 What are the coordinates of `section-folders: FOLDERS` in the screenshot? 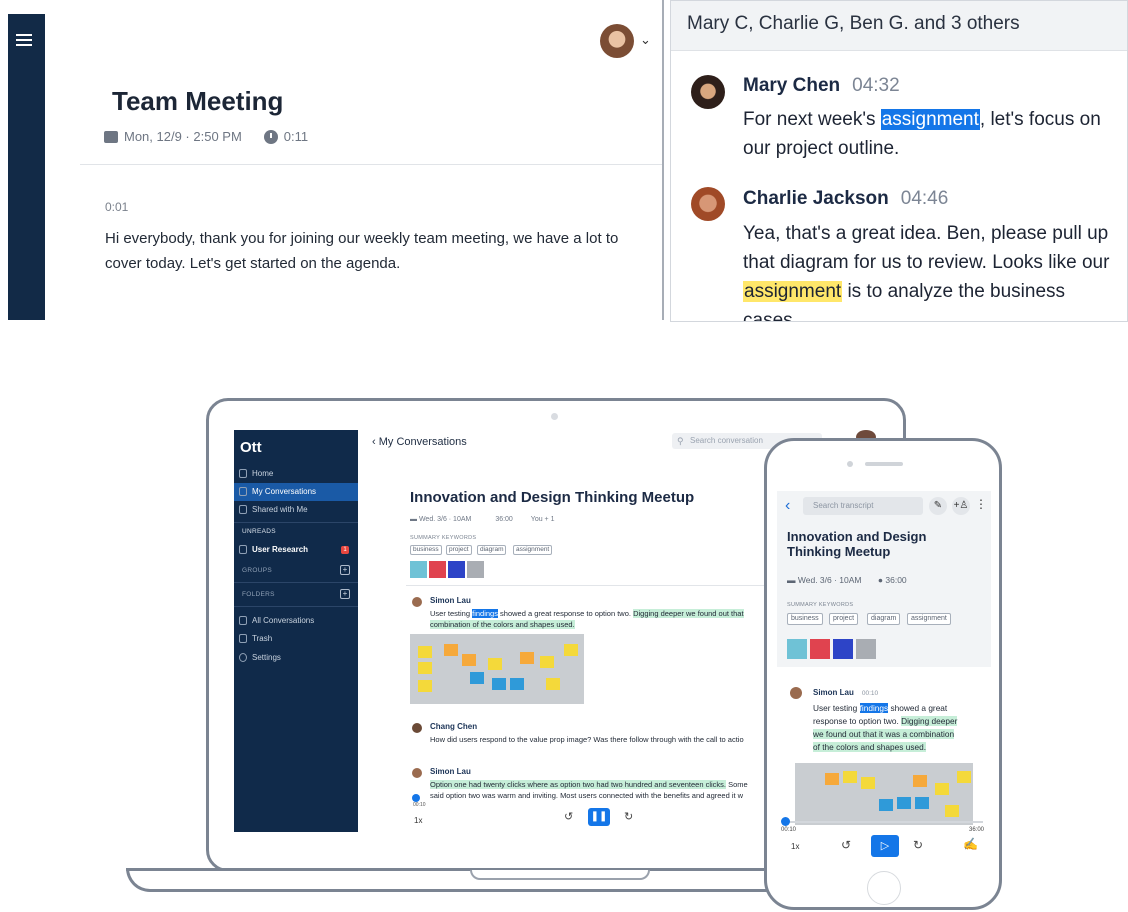 It's located at (258, 594).